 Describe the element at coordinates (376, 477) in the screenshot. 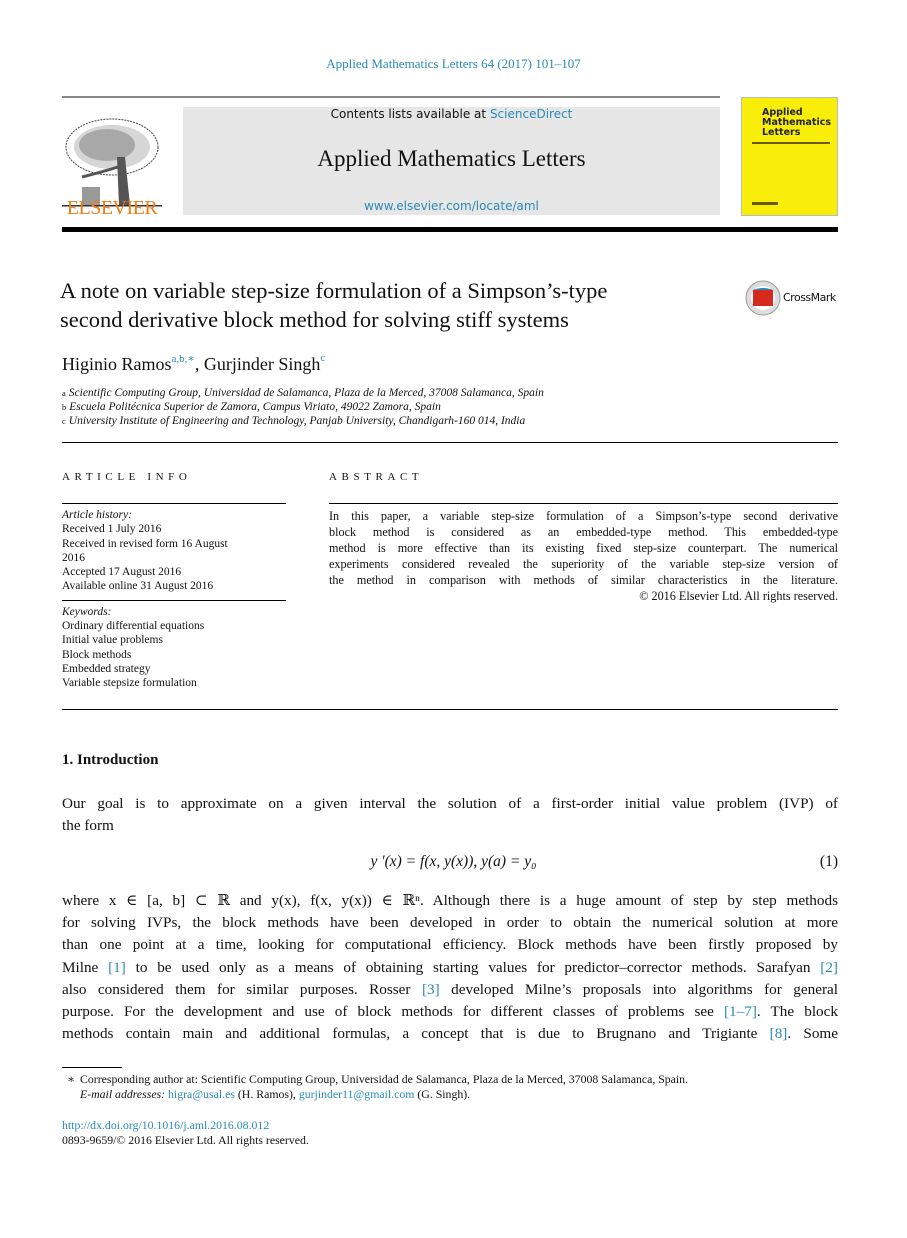

I see `abstract-heading: ABSTRACT` at that location.